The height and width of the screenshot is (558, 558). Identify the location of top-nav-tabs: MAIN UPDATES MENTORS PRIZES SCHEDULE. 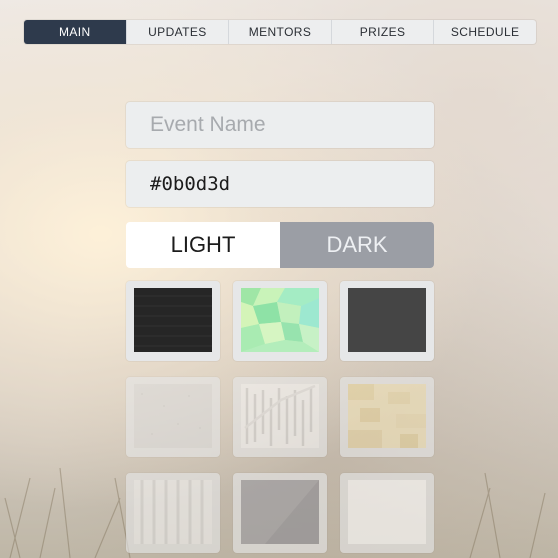
(280, 32).